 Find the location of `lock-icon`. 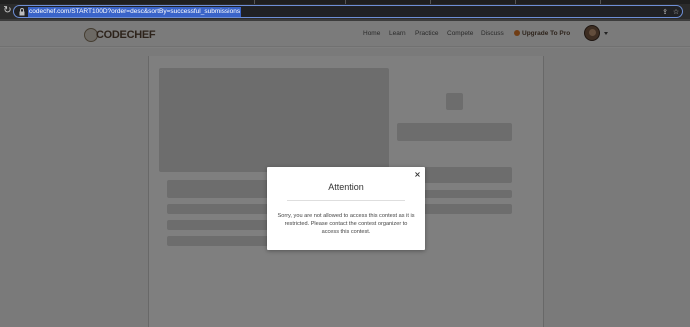

lock-icon is located at coordinates (22, 12).